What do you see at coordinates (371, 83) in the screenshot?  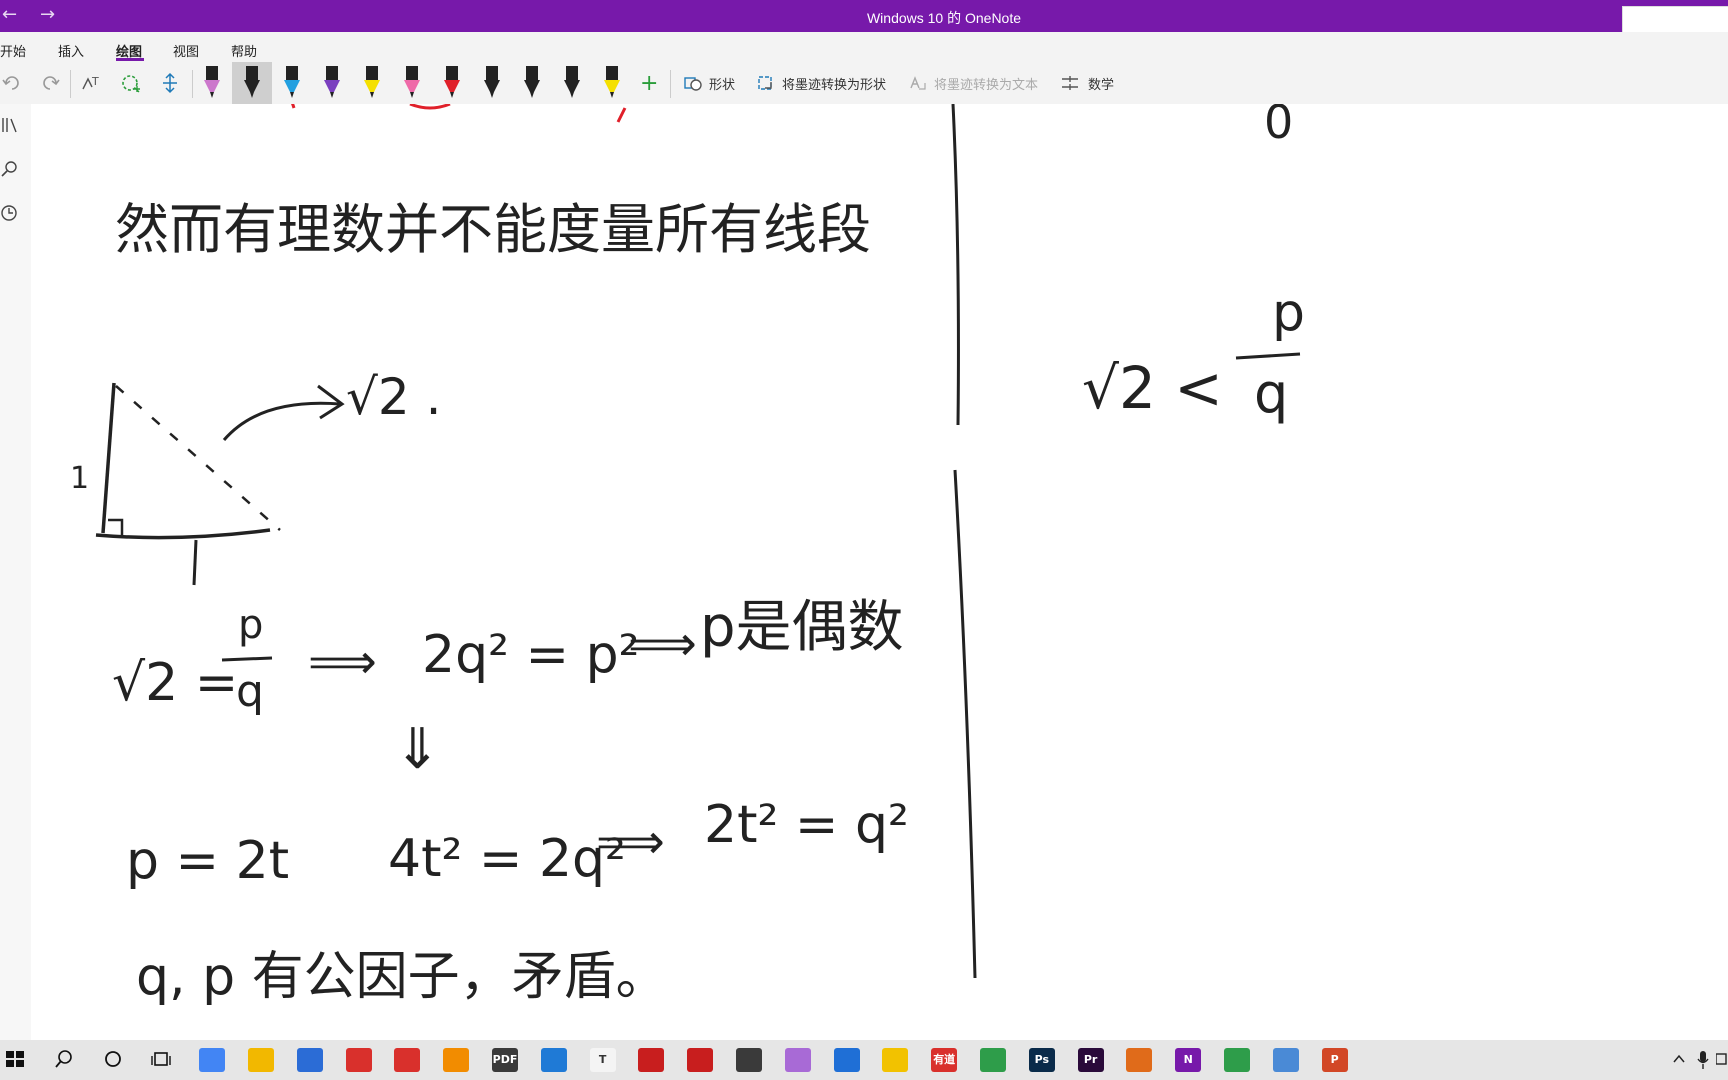 I see `pen-5-icon` at bounding box center [371, 83].